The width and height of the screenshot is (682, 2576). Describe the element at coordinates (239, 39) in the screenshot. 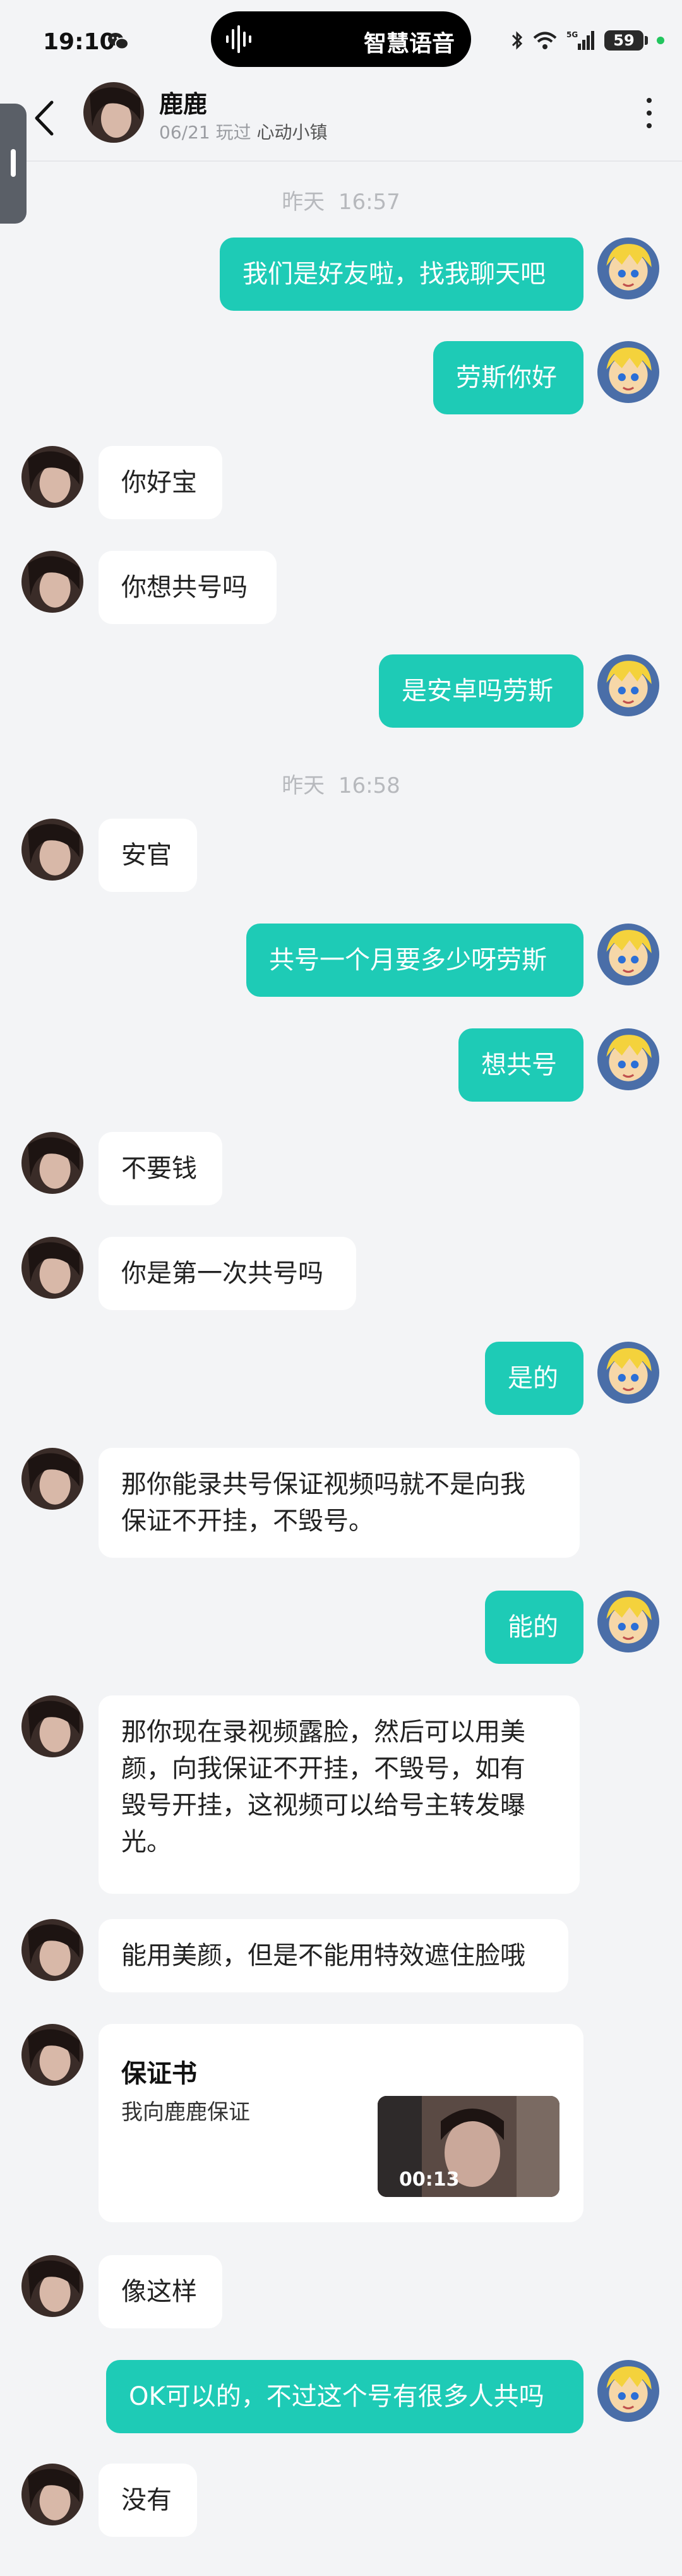

I see `voice-wave-icon` at that location.